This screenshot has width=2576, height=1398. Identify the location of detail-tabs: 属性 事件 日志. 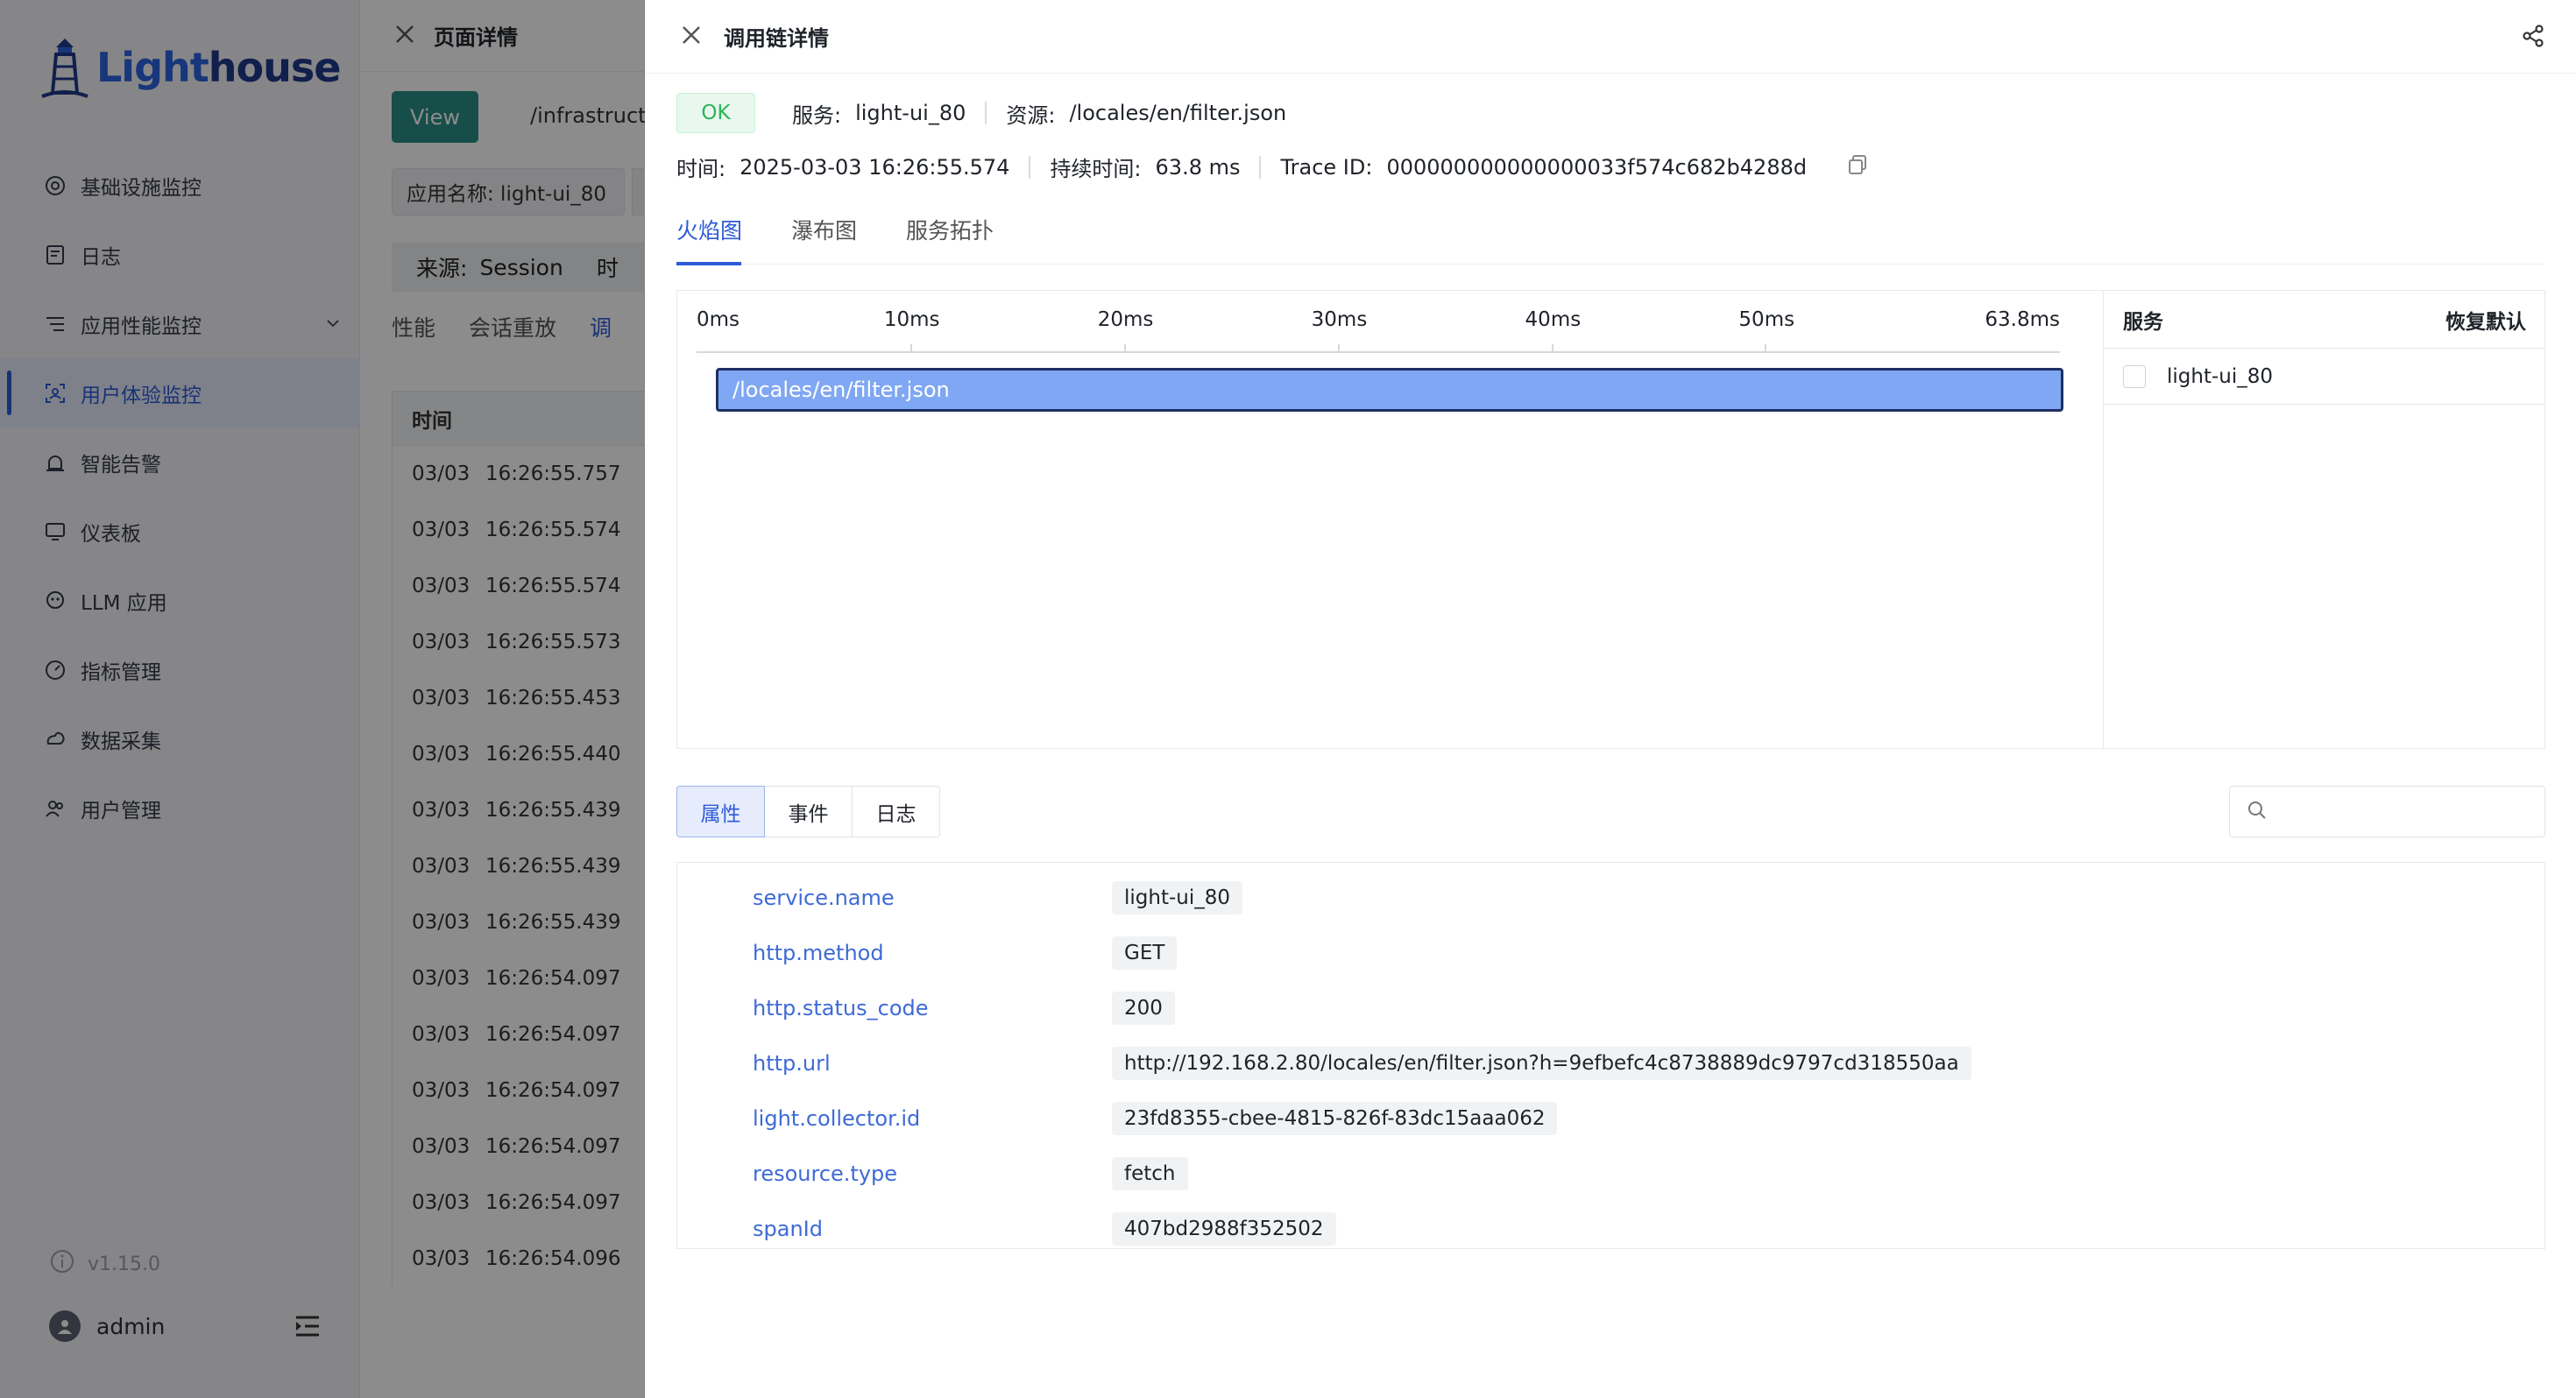
(808, 811).